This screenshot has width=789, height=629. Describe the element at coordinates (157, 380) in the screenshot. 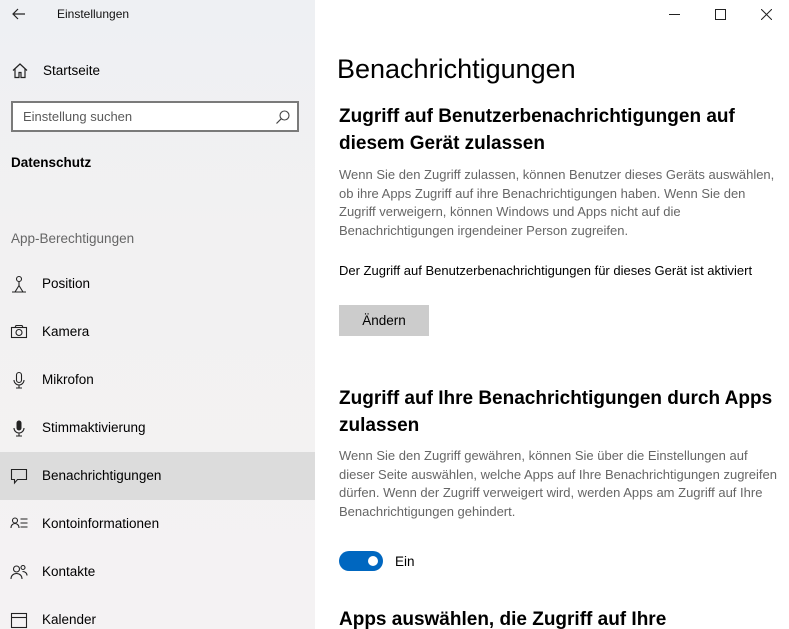

I see `sidebar-item-microphone: Mikrofon` at that location.